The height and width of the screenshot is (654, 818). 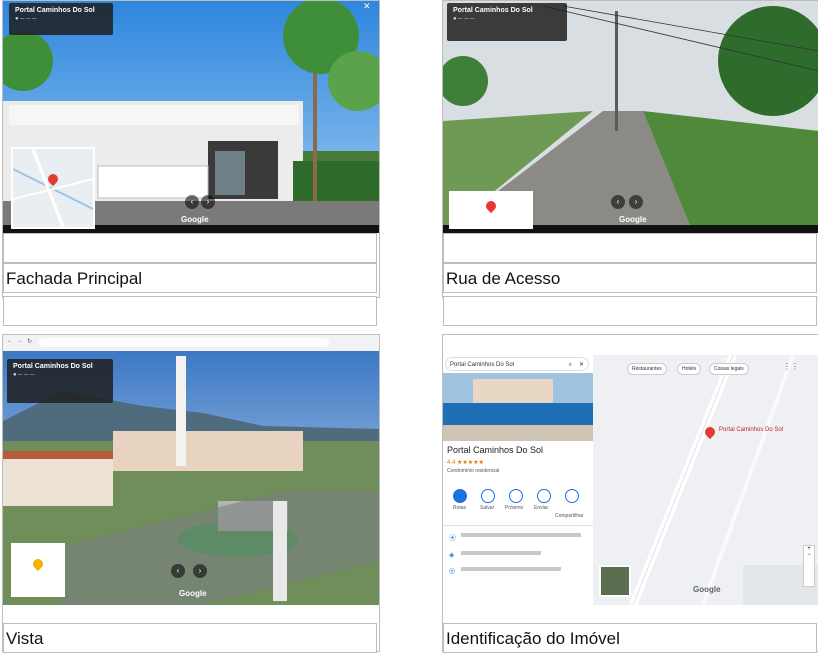 What do you see at coordinates (511, 569) in the screenshot?
I see `region-line` at bounding box center [511, 569].